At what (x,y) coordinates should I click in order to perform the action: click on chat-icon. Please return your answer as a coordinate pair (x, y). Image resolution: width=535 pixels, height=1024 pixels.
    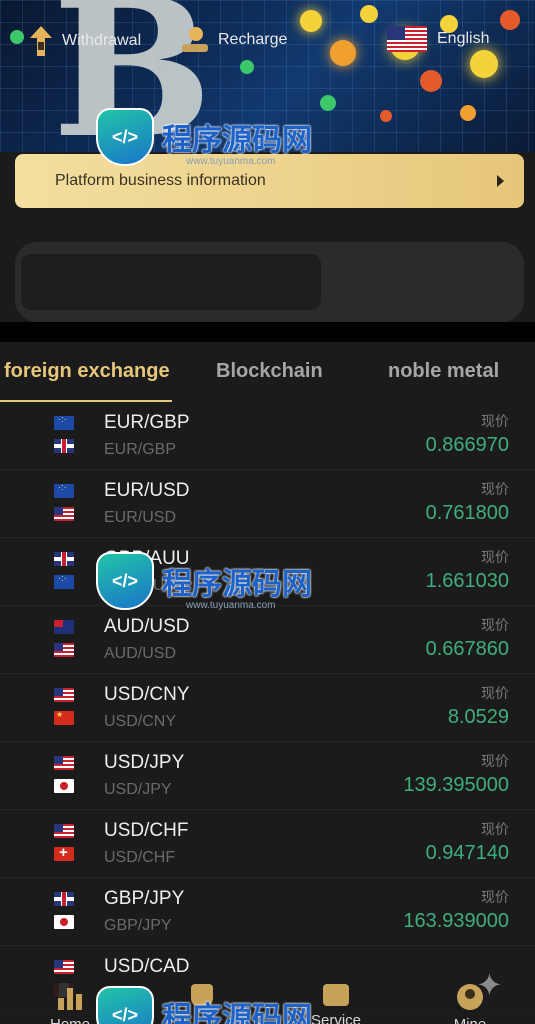
    Looking at the image, I should click on (336, 995).